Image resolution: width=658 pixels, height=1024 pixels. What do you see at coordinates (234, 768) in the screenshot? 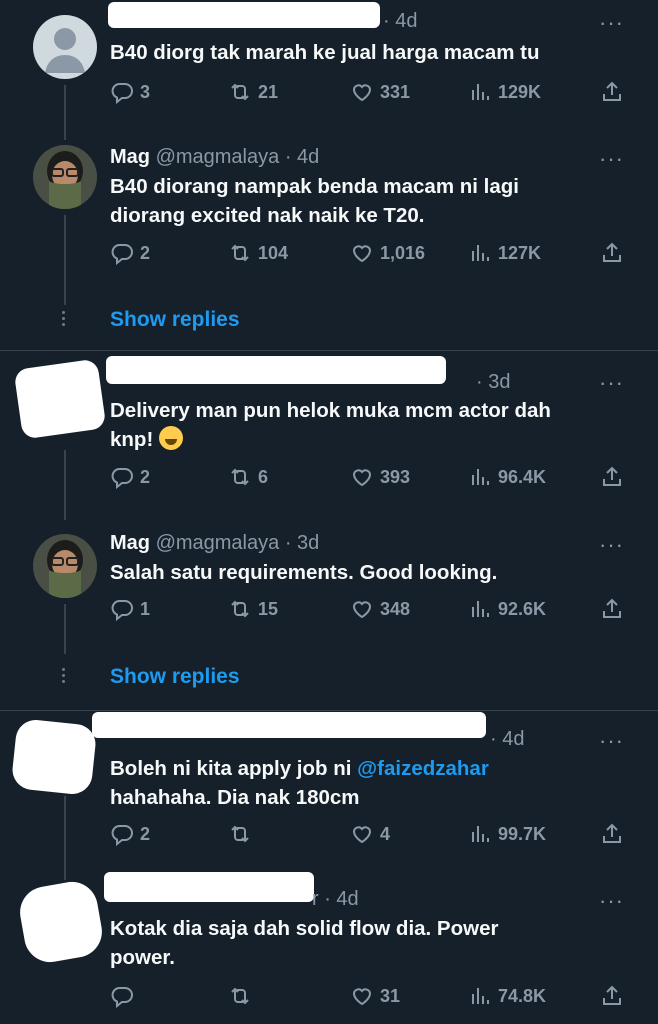
I see `tweet-text-line: Boleh ni kita apply job ni` at bounding box center [234, 768].